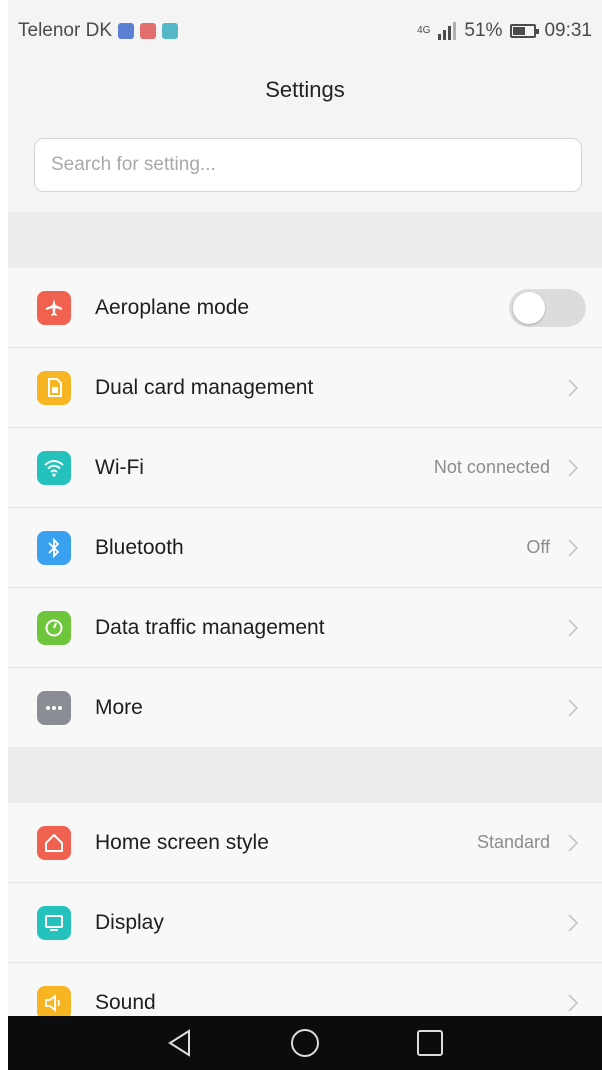 This screenshot has width=602, height=1070. What do you see at coordinates (180, 1043) in the screenshot?
I see `back-icon` at bounding box center [180, 1043].